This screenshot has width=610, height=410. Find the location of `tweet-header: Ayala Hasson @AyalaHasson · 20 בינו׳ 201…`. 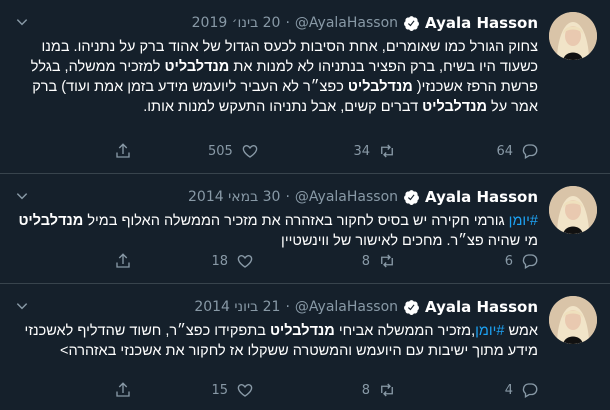

tweet-header: Ayala Hasson @AyalaHasson · 20 בינו׳ 201… is located at coordinates (365, 23).